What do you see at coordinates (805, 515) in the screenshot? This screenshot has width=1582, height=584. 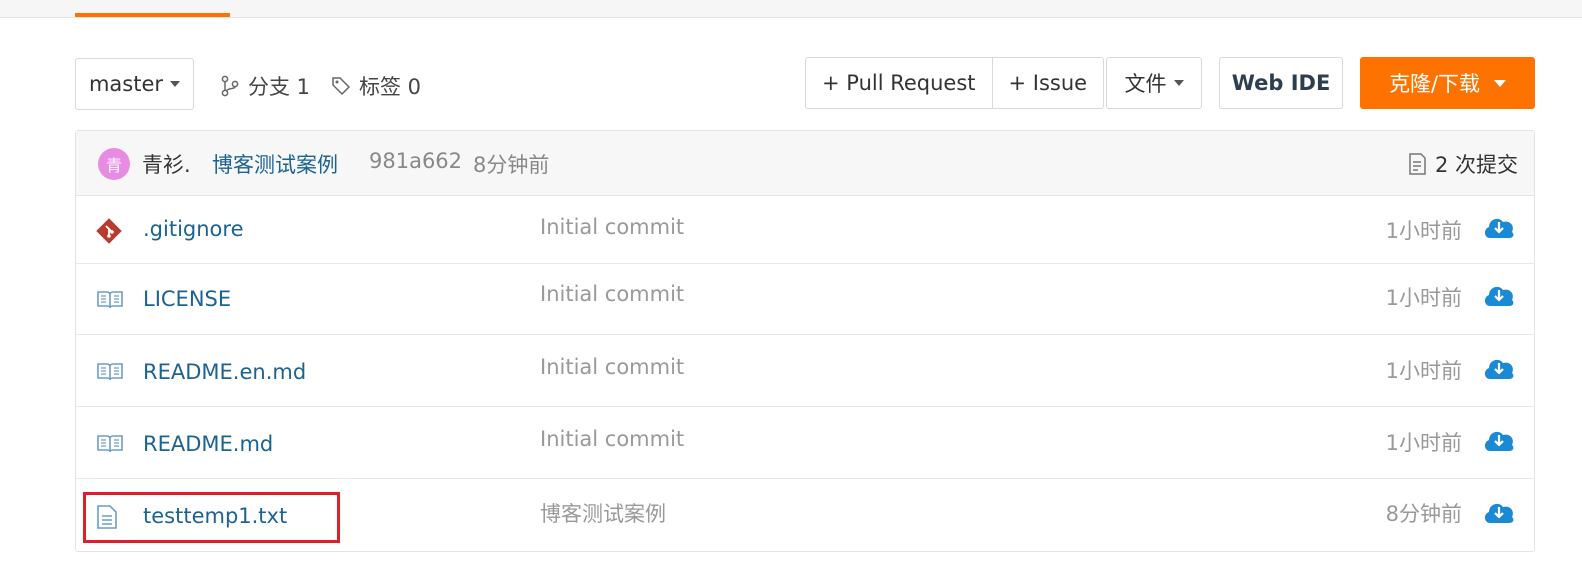 I see `file-row: testtemp1.txt 博客测试案例 8分钟前` at bounding box center [805, 515].